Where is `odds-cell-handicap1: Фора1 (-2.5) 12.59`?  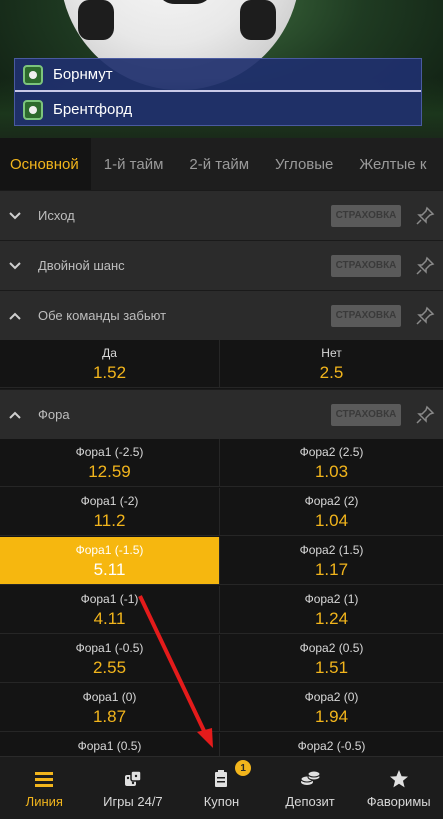 odds-cell-handicap1: Фора1 (-2.5) 12.59 is located at coordinates (110, 463).